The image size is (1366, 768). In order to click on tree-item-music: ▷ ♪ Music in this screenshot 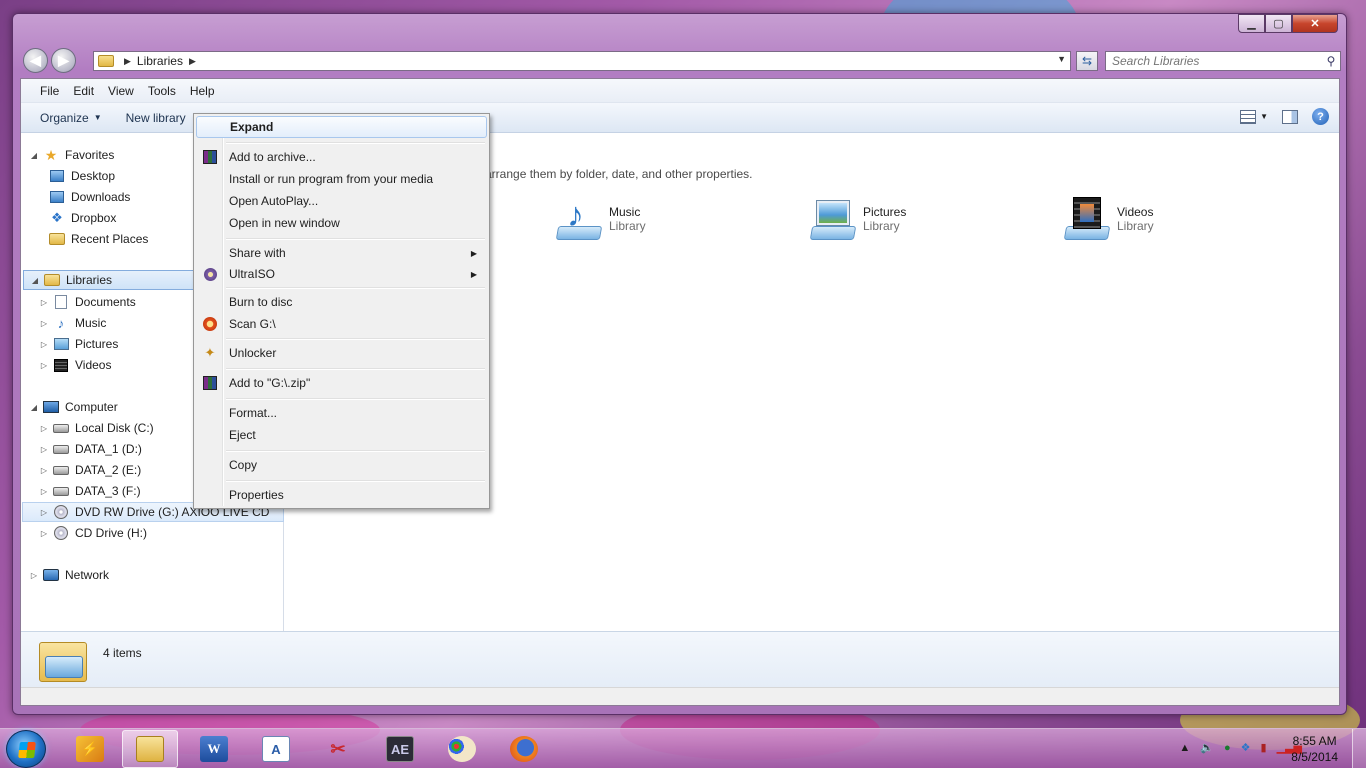, I will do `click(72, 323)`.